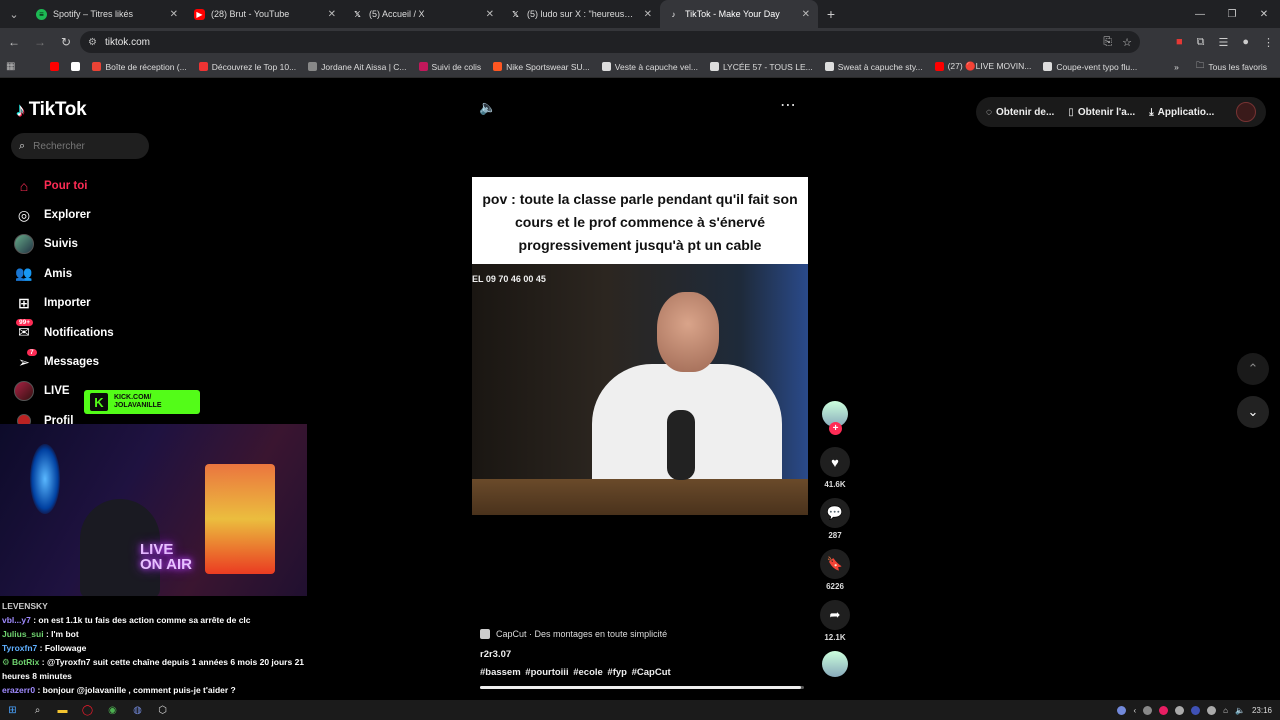 The width and height of the screenshot is (1280, 720). Describe the element at coordinates (835, 513) in the screenshot. I see `comment-button: 💬` at that location.